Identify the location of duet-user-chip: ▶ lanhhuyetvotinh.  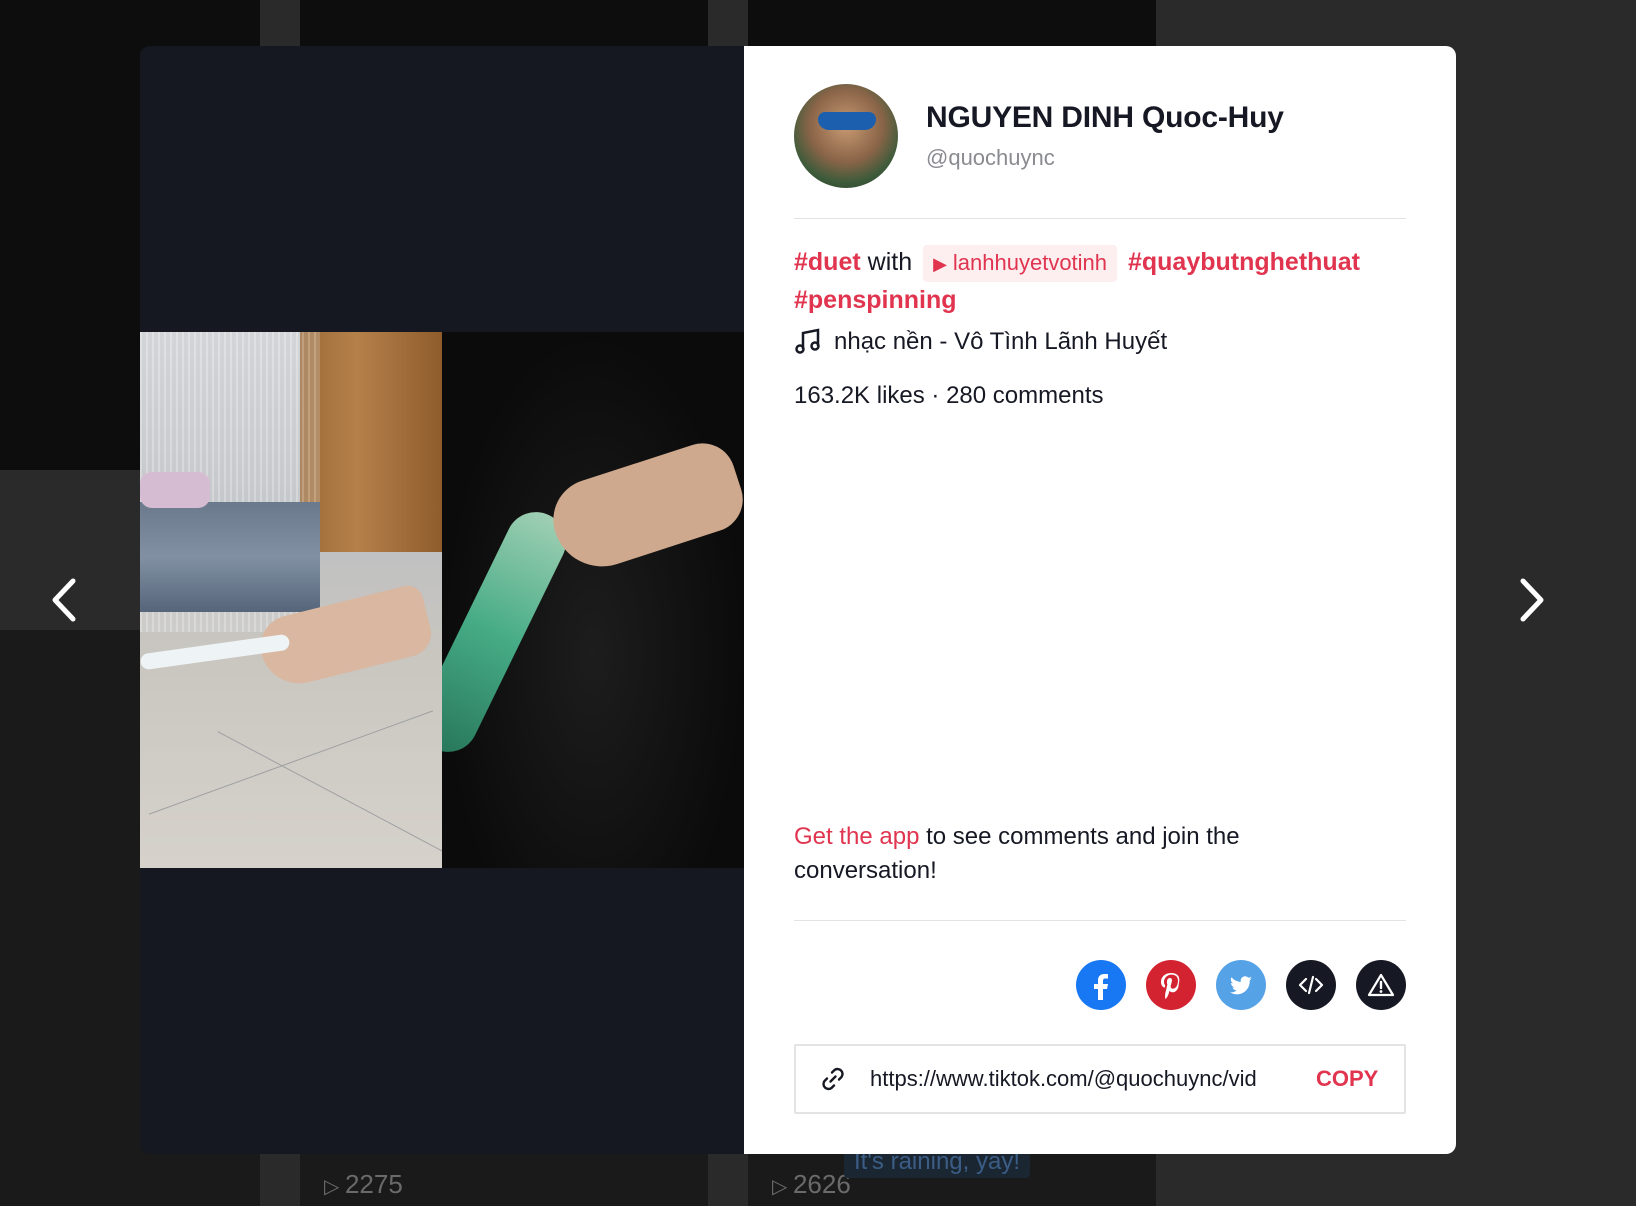
(1020, 263).